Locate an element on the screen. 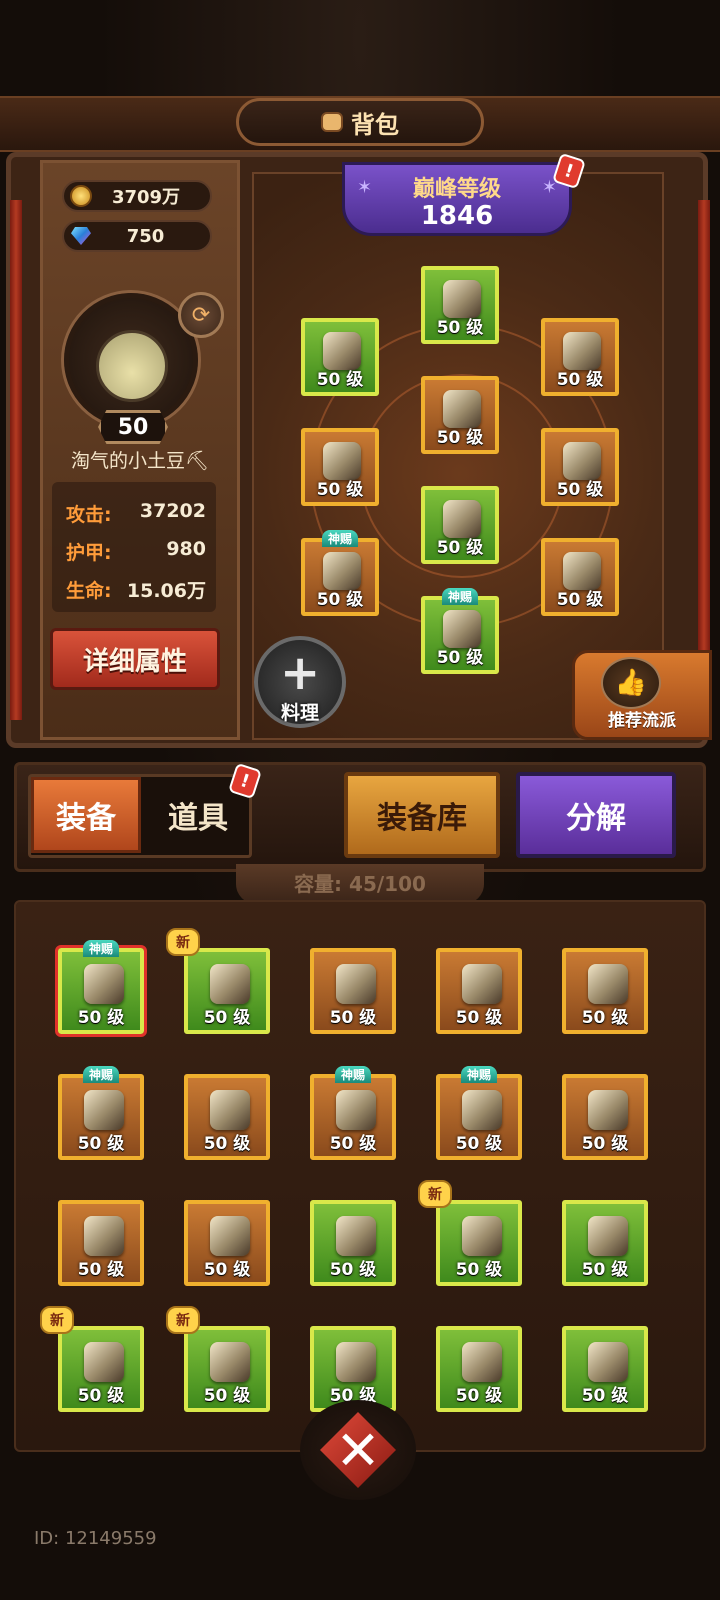  page-title: 背包 is located at coordinates (375, 124).